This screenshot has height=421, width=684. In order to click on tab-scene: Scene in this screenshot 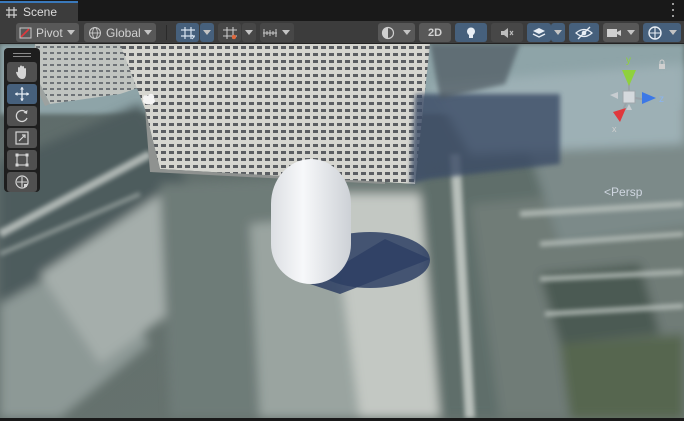, I will do `click(39, 11)`.